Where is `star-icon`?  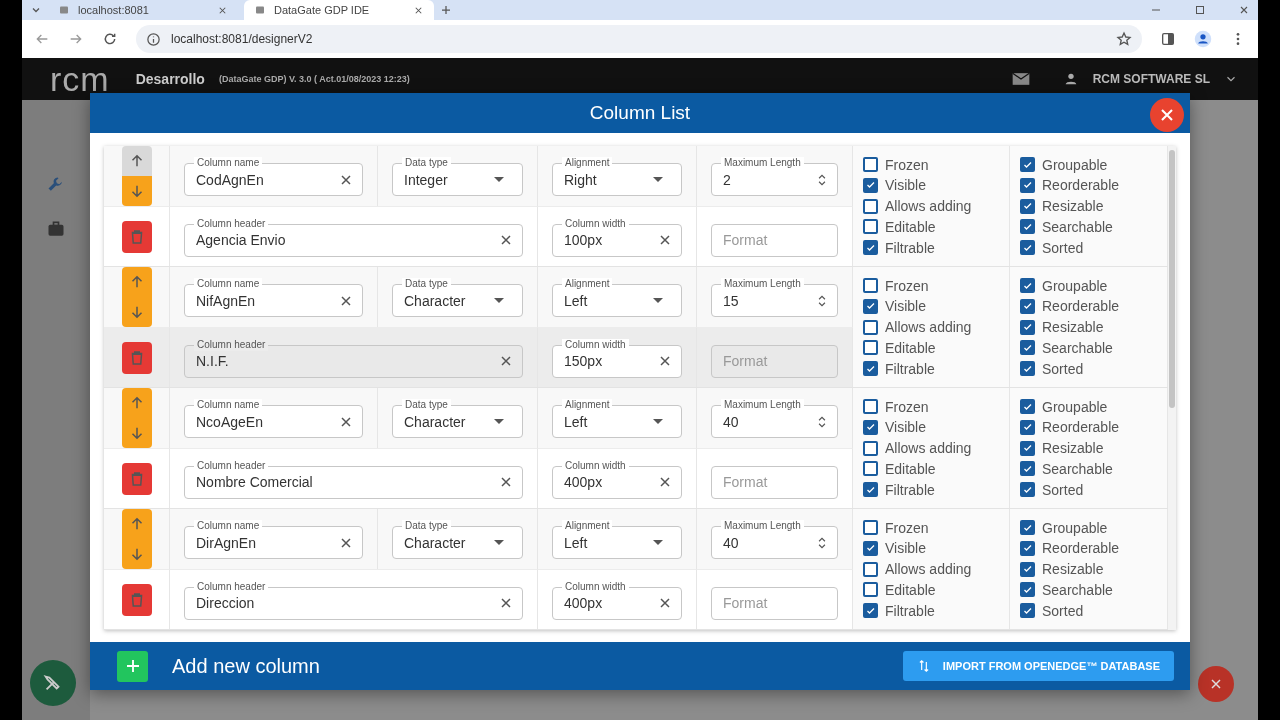
star-icon is located at coordinates (1124, 39).